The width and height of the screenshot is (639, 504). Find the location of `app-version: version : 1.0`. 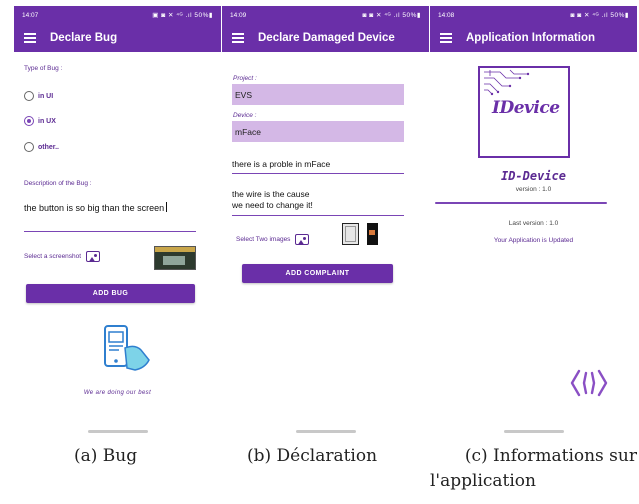

app-version: version : 1.0 is located at coordinates (533, 189).